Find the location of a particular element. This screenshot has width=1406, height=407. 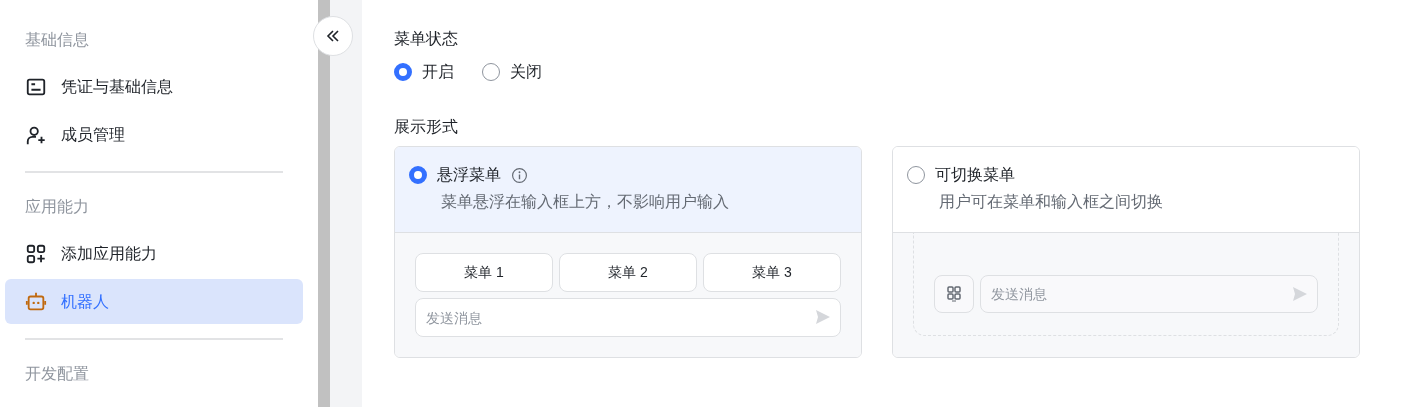

menu-toggle-button is located at coordinates (954, 294).